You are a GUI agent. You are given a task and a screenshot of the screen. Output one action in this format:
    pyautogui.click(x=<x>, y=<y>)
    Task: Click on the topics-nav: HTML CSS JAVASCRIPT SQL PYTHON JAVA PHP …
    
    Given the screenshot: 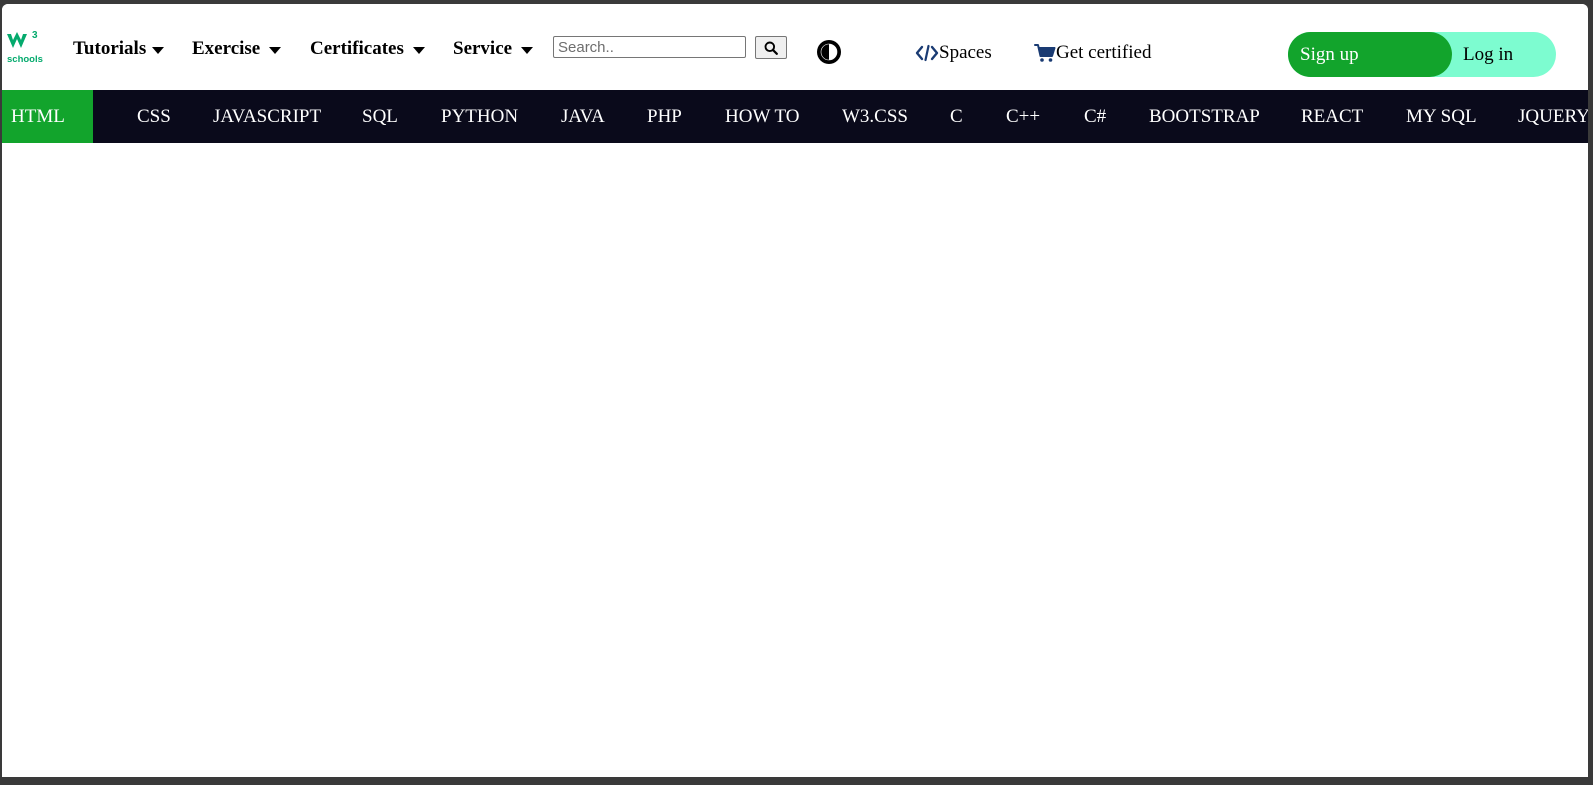 What is the action you would take?
    pyautogui.click(x=795, y=116)
    